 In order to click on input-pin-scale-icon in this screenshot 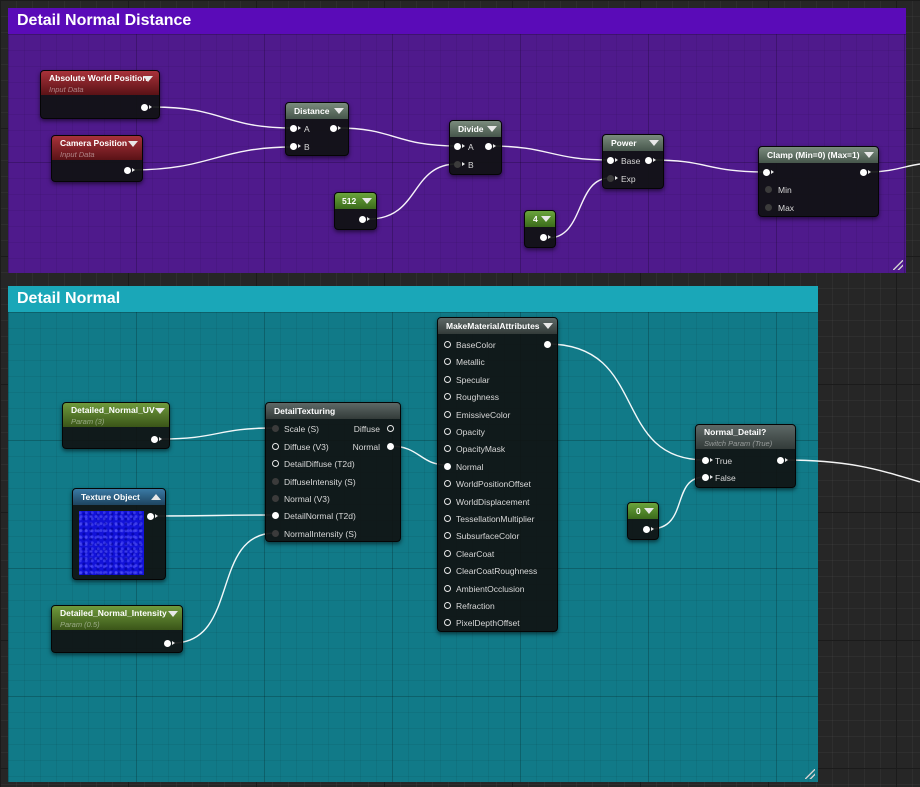, I will do `click(275, 428)`.